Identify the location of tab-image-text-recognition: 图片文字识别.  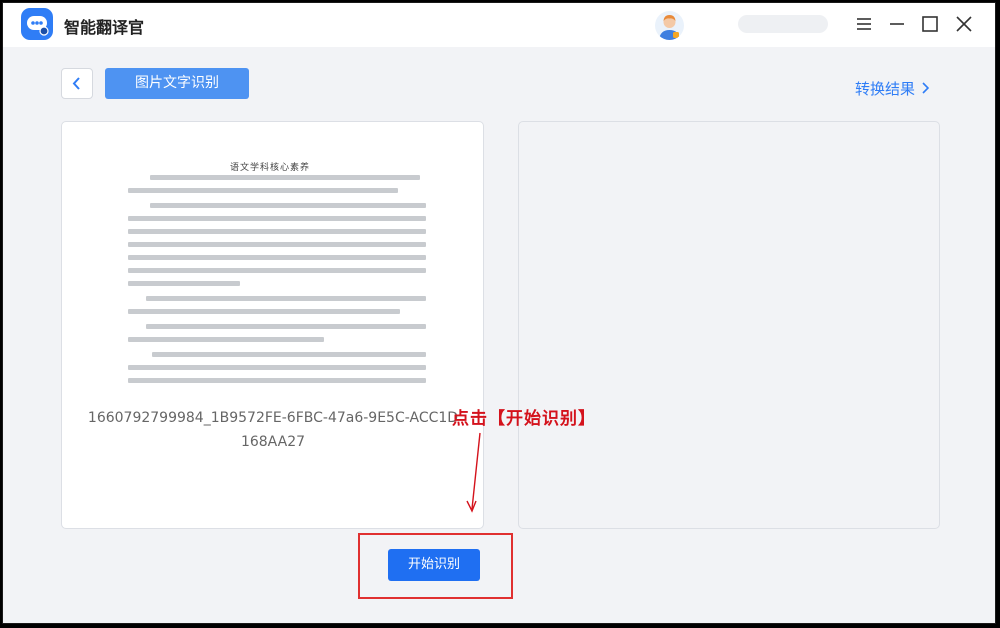
(177, 83).